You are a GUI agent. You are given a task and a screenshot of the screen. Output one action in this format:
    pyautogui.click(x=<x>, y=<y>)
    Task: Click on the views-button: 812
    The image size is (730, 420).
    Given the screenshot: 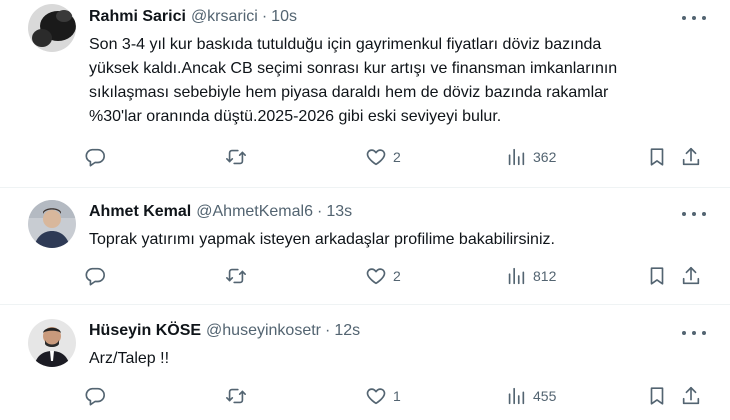 What is the action you would take?
    pyautogui.click(x=530, y=276)
    